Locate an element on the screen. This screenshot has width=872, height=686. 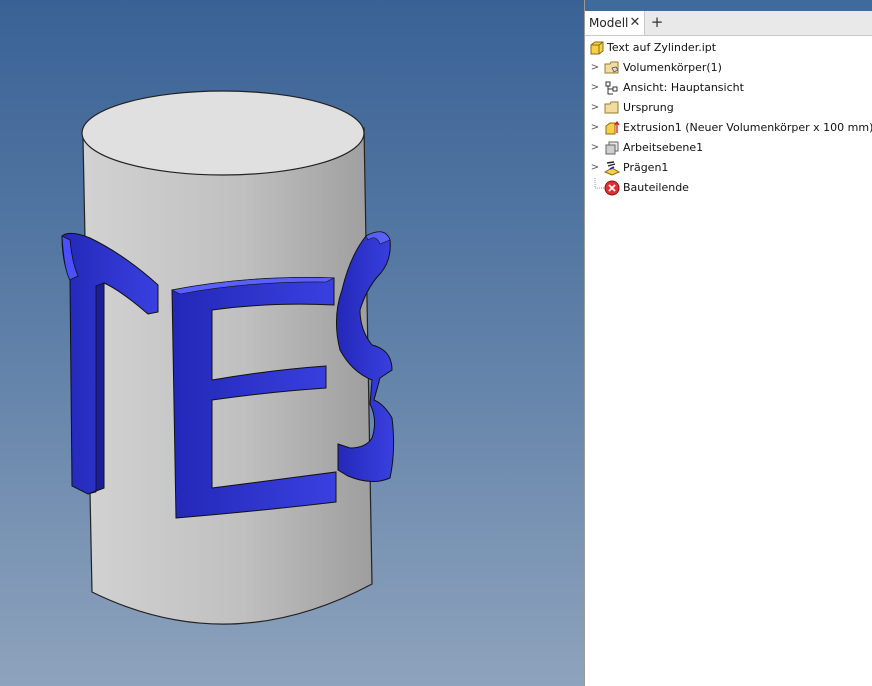
tree-item-bauteilende: Bauteilende is located at coordinates (728, 188).